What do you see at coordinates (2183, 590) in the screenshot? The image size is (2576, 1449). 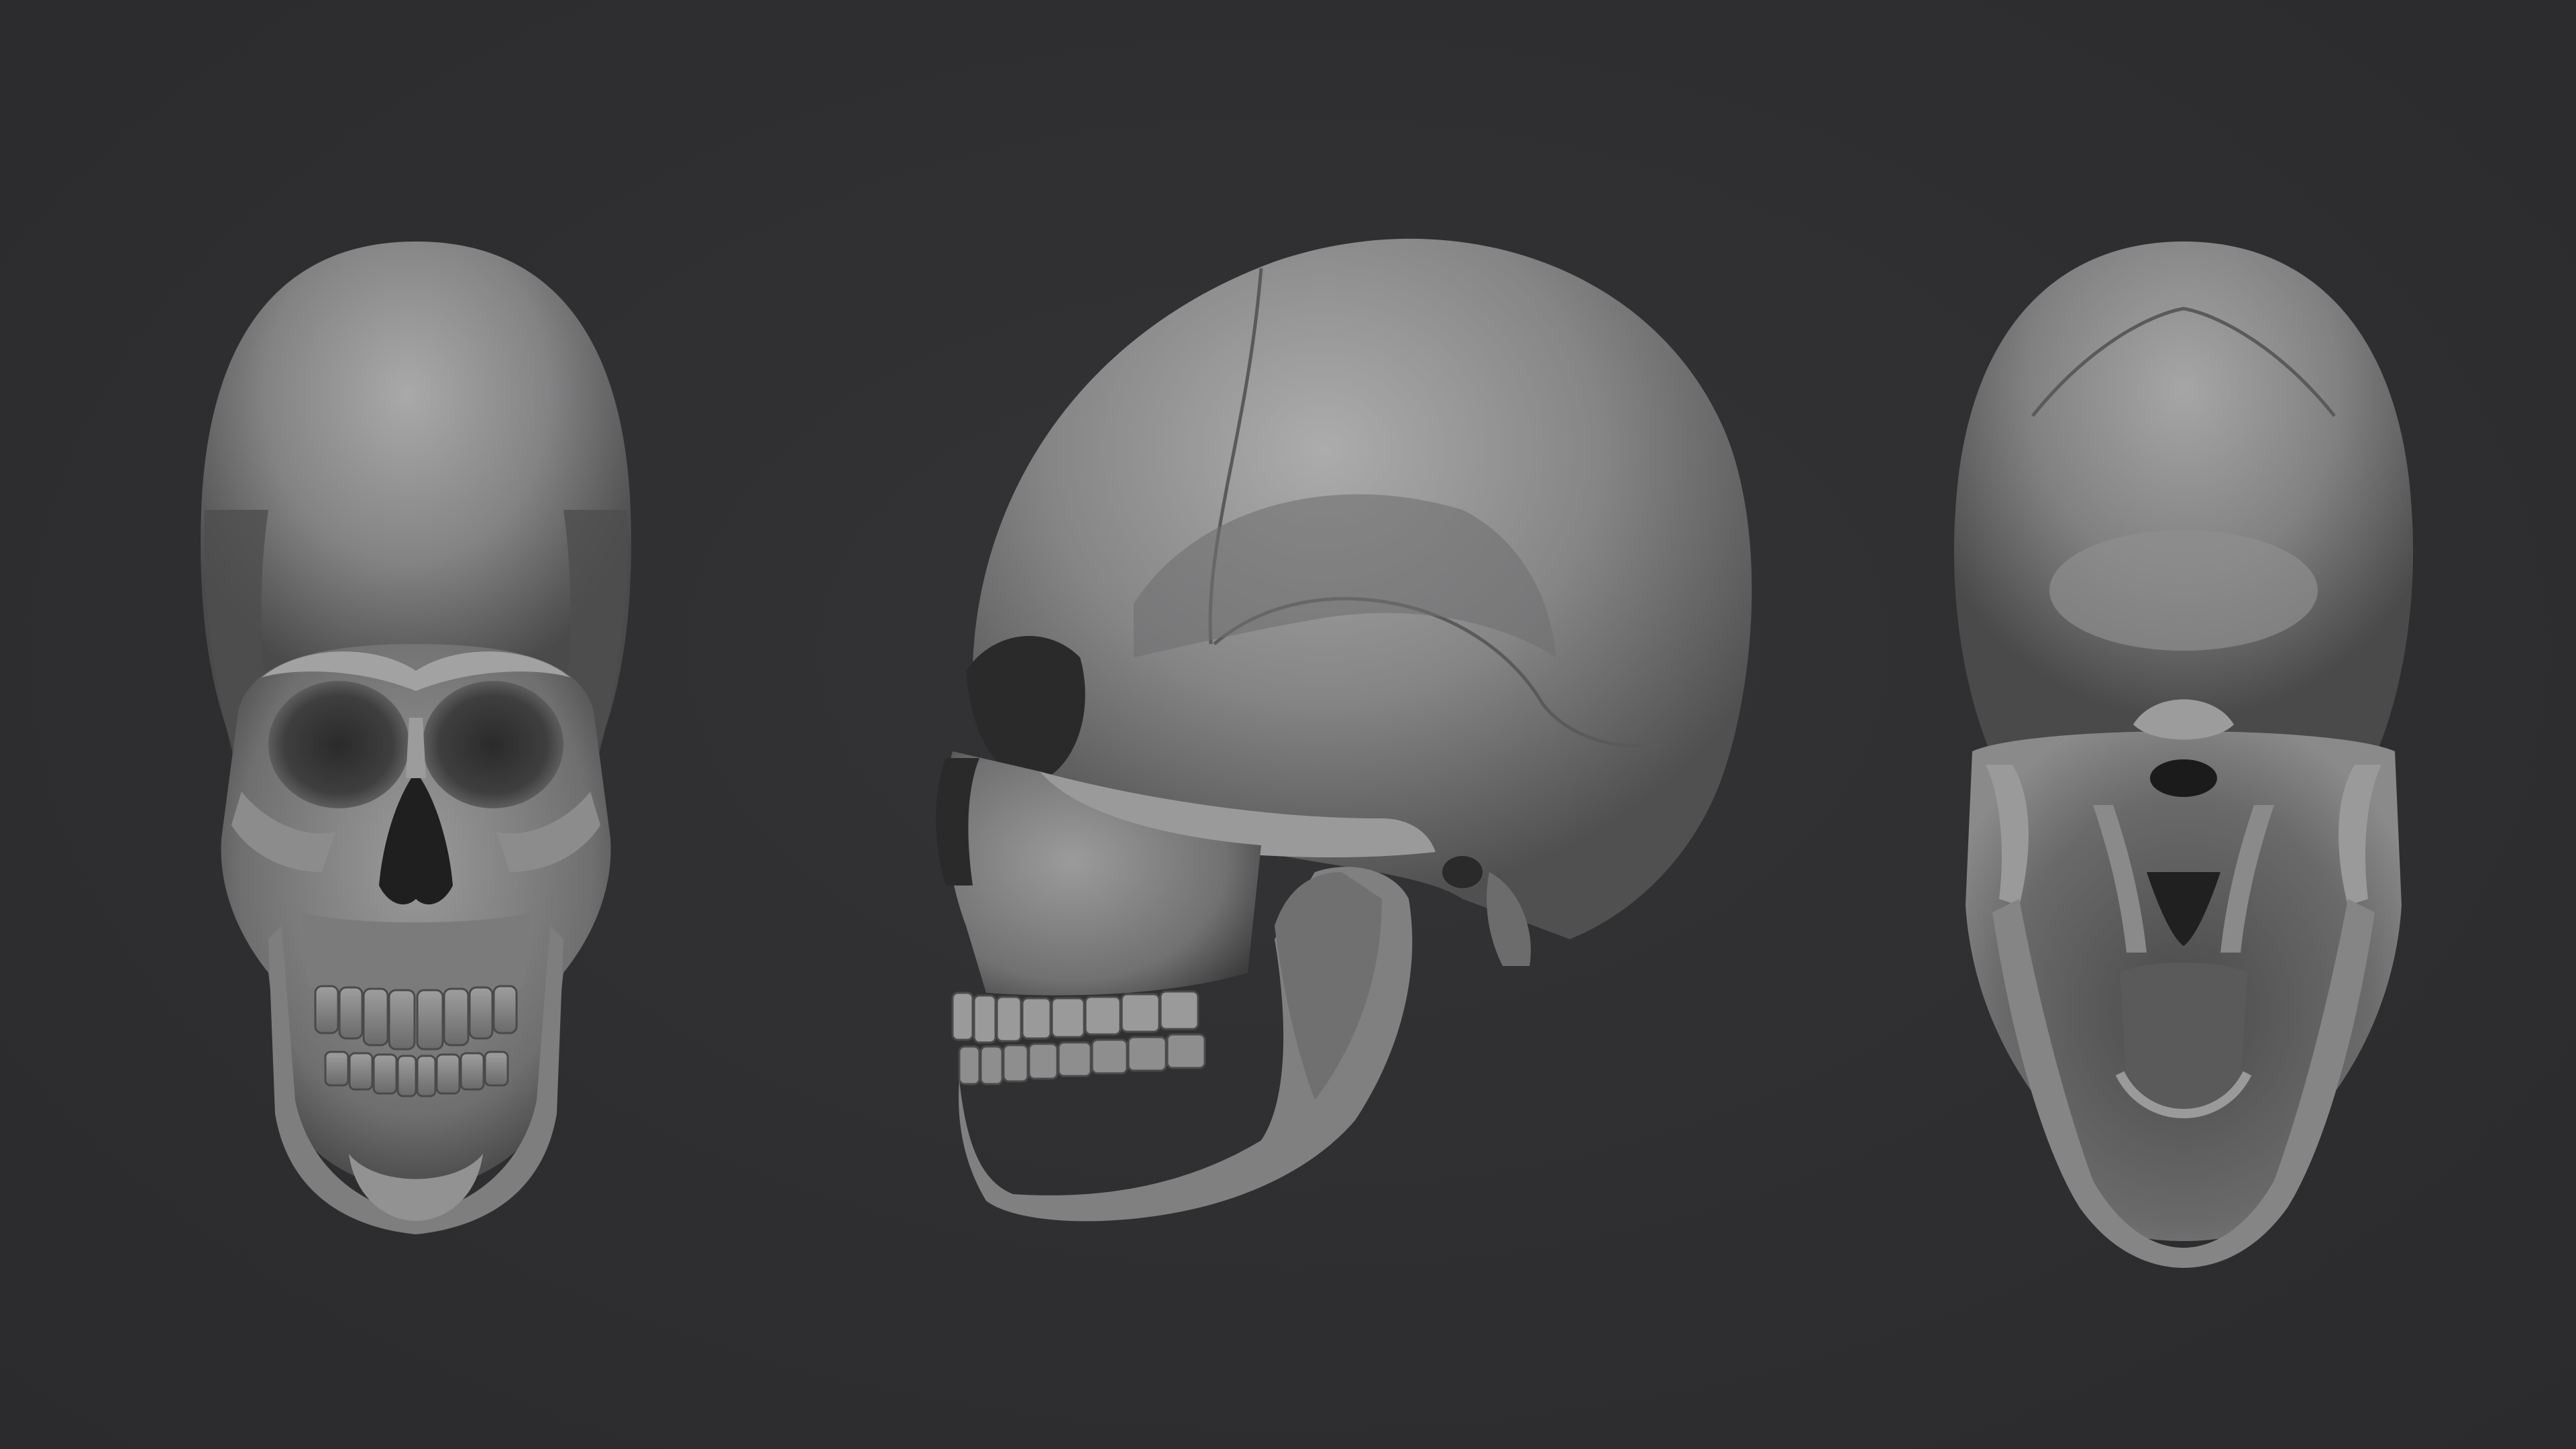 I see `occipital-protuberance` at bounding box center [2183, 590].